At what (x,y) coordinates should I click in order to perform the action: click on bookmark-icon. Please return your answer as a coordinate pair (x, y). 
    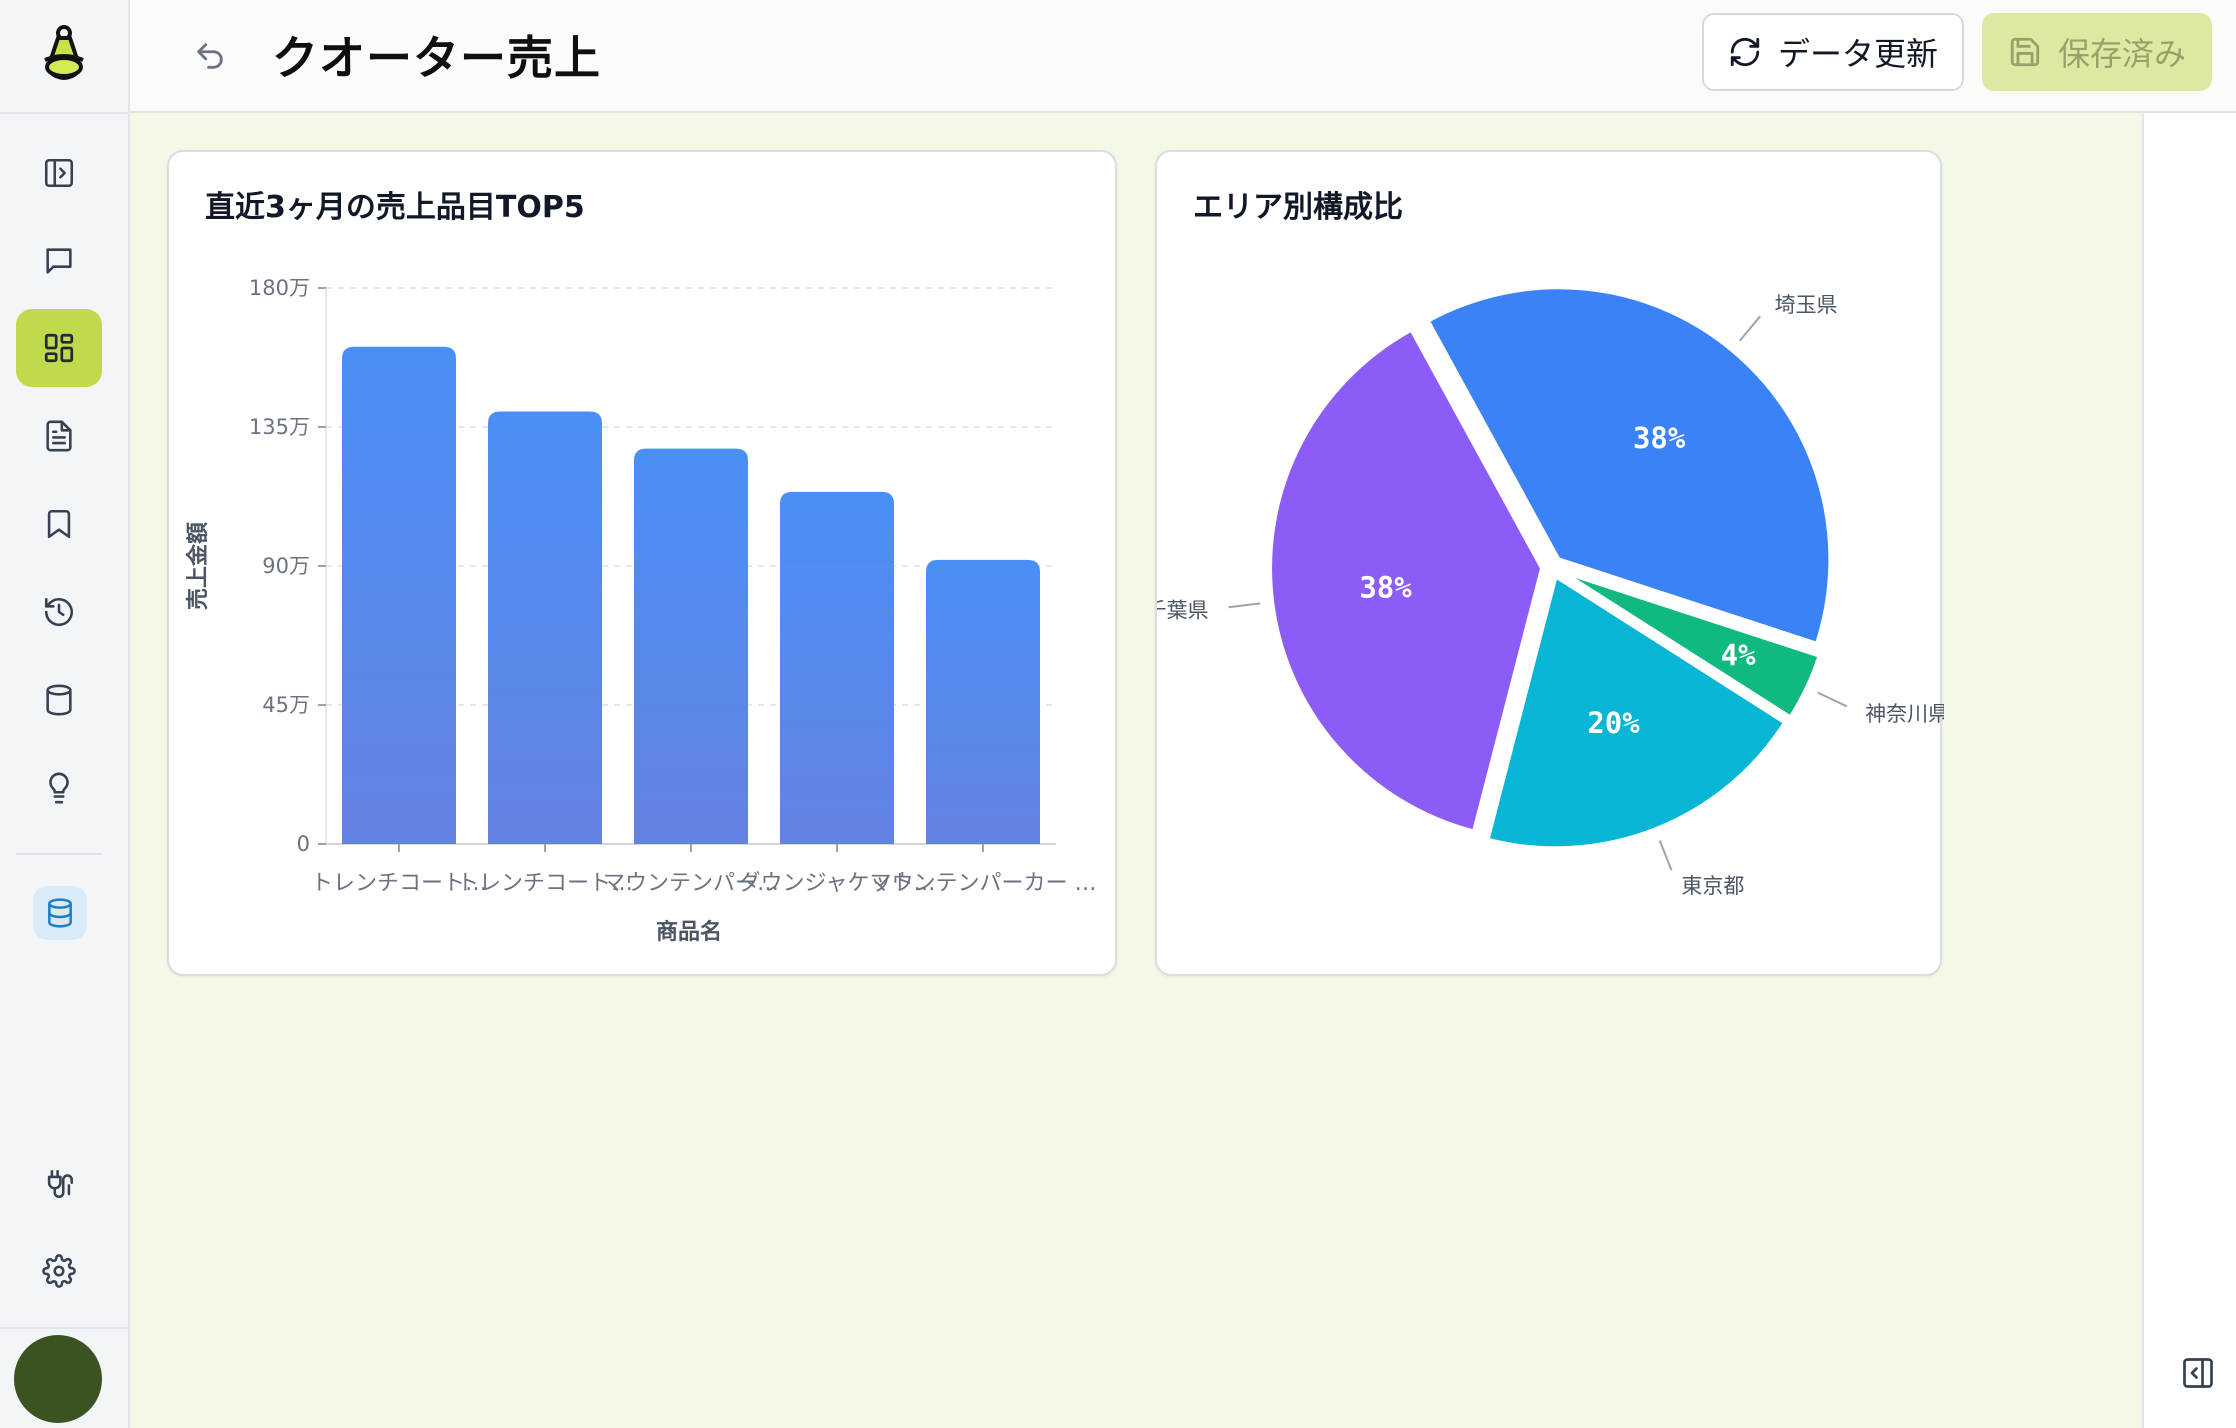
    Looking at the image, I should click on (59, 524).